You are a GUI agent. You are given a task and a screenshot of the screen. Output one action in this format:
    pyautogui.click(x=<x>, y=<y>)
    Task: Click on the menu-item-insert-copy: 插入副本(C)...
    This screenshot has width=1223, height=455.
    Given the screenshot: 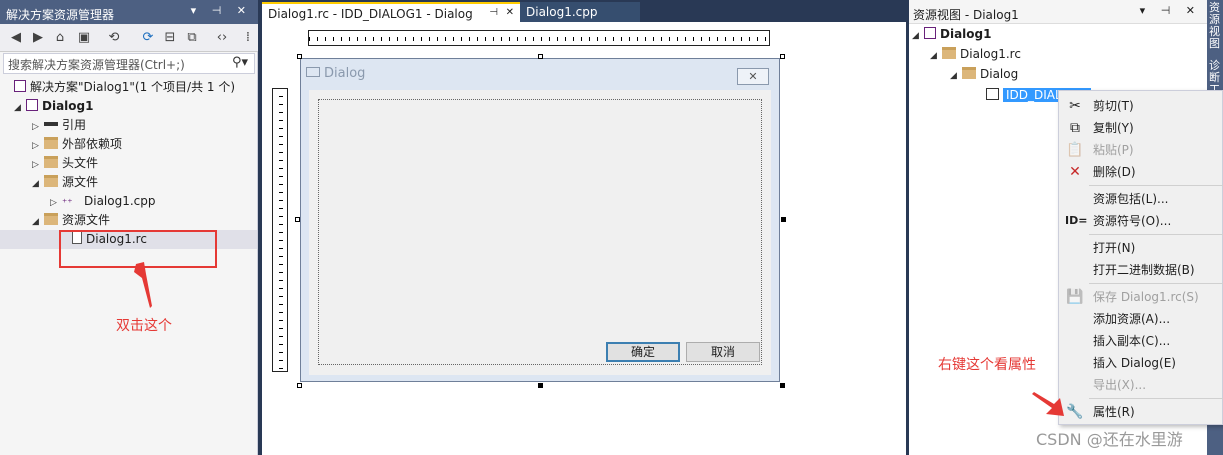 What is the action you would take?
    pyautogui.click(x=1141, y=341)
    